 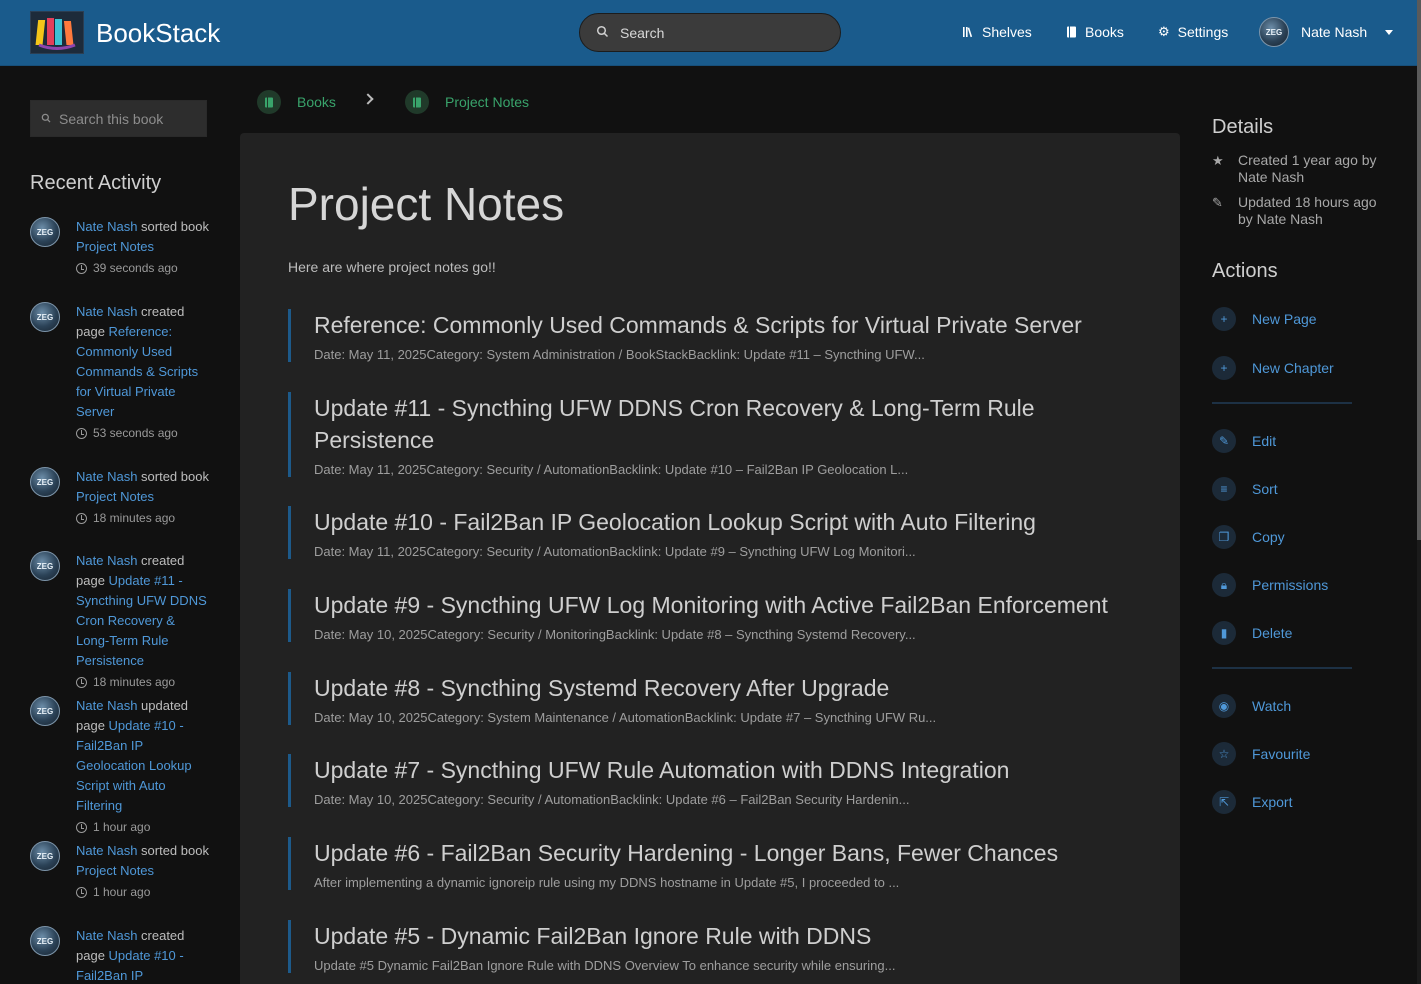 I want to click on actions-heading: Actions, so click(x=1245, y=271).